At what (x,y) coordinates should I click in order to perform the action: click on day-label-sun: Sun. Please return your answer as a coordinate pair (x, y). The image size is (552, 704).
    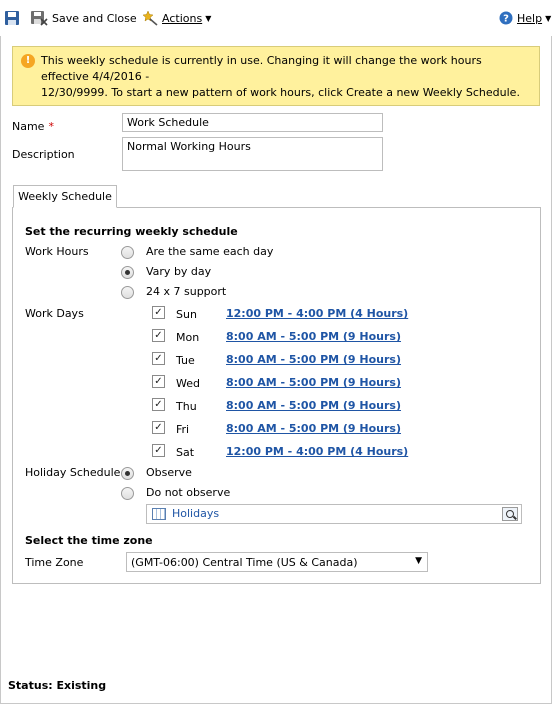
    Looking at the image, I should click on (186, 314).